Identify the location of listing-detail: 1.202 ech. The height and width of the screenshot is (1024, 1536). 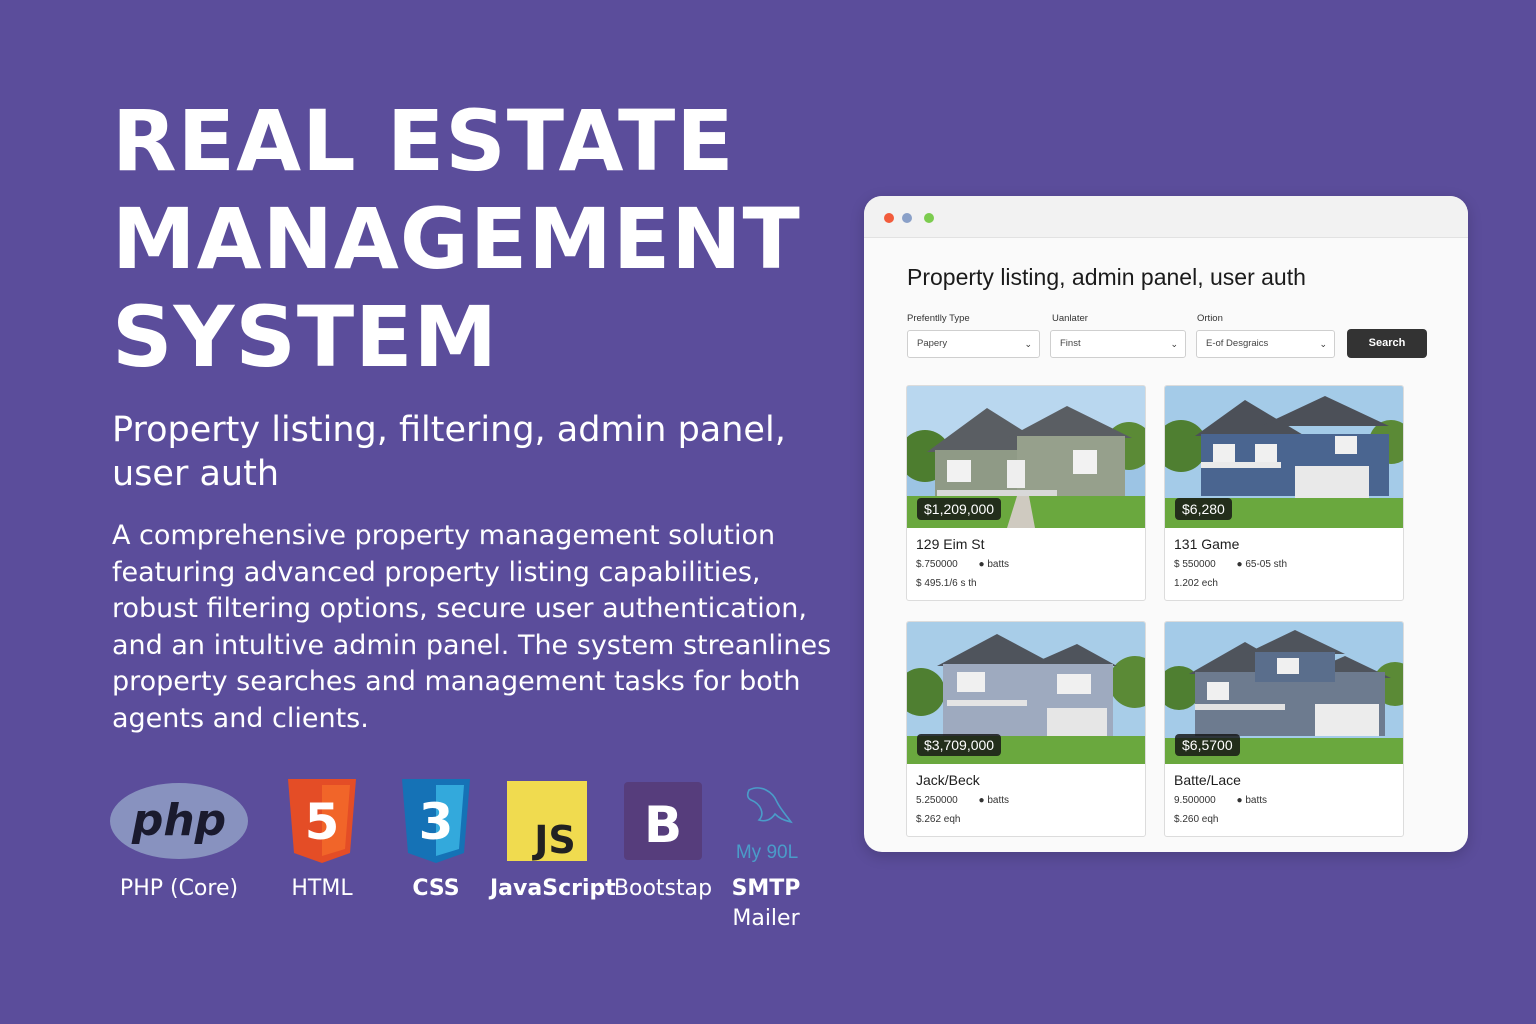
(1196, 583).